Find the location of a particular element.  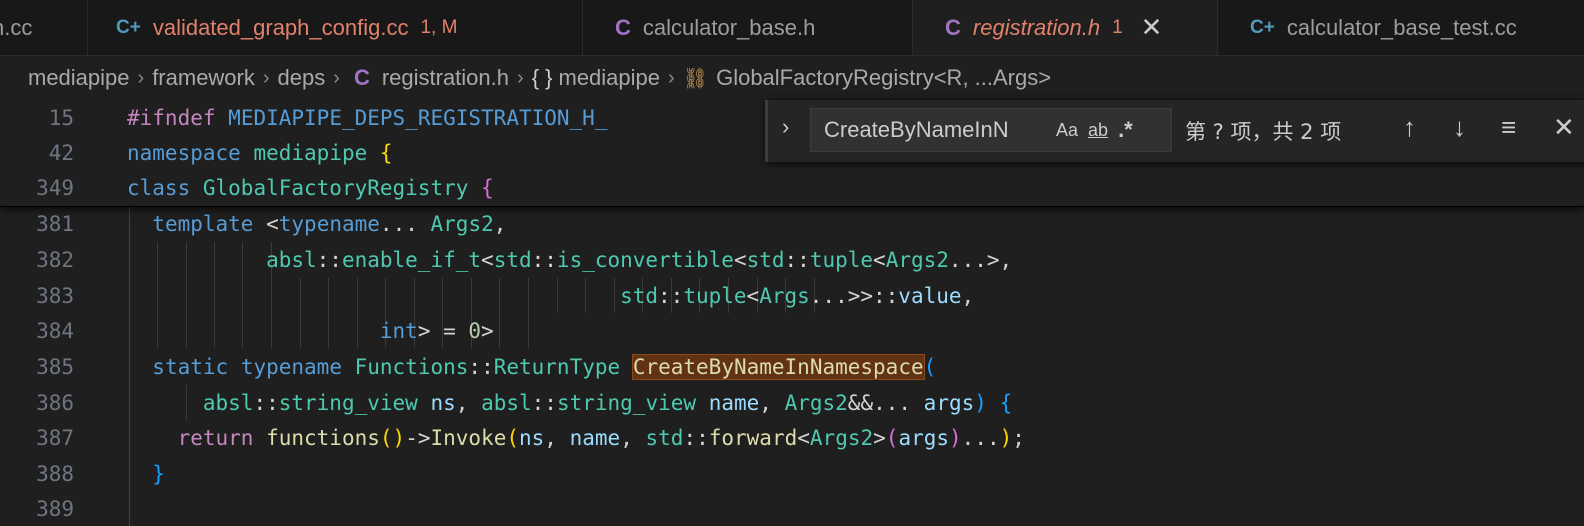

breadcrumb-item: framework is located at coordinates (203, 78).